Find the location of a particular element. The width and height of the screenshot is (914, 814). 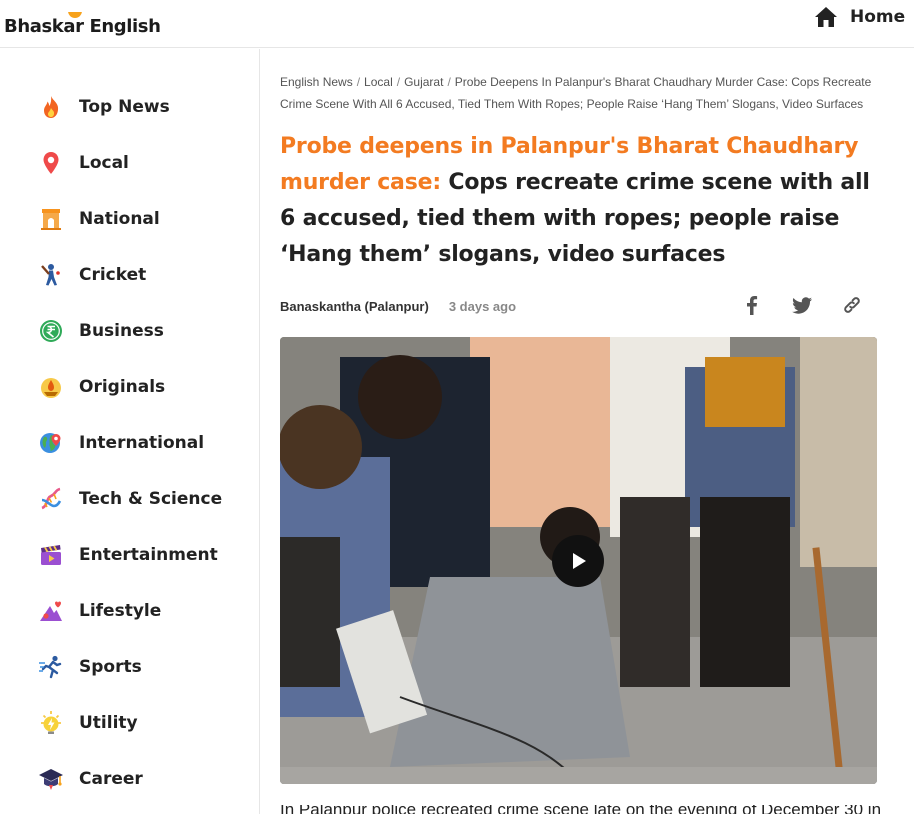

article-meta: Banaskantha (Palanpur) 3 days ago is located at coordinates (398, 306).